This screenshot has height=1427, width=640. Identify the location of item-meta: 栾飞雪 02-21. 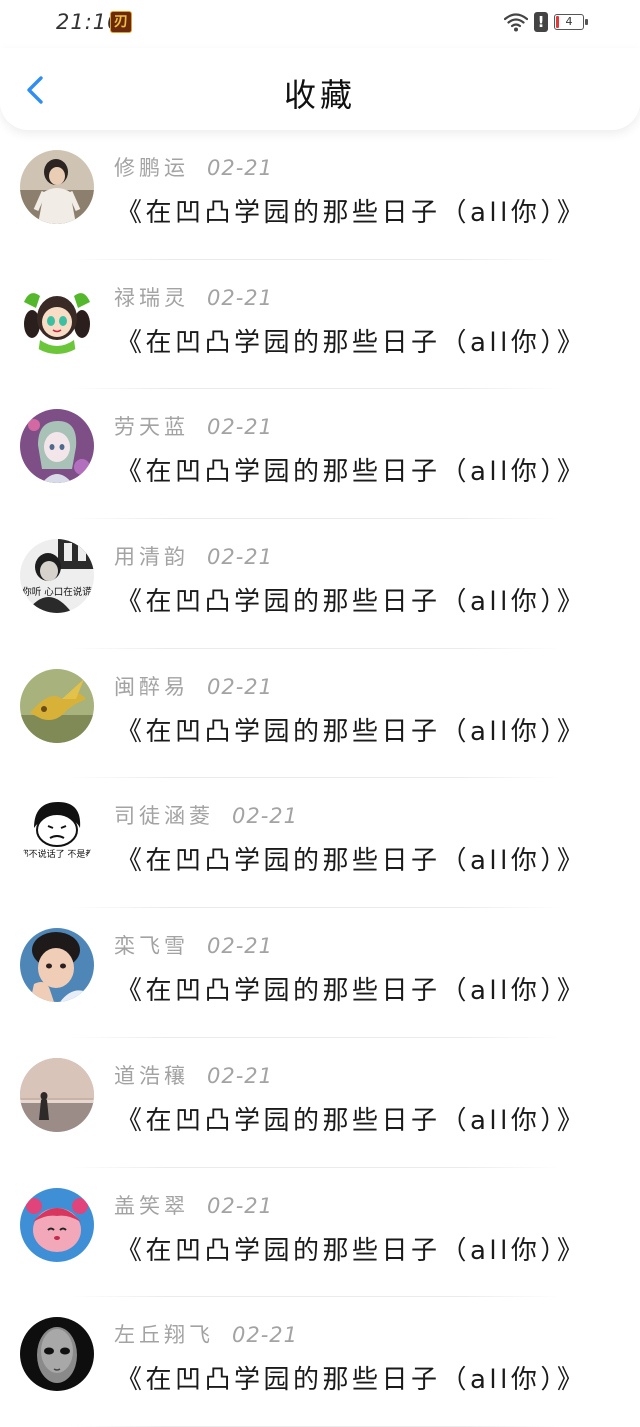
(193, 945).